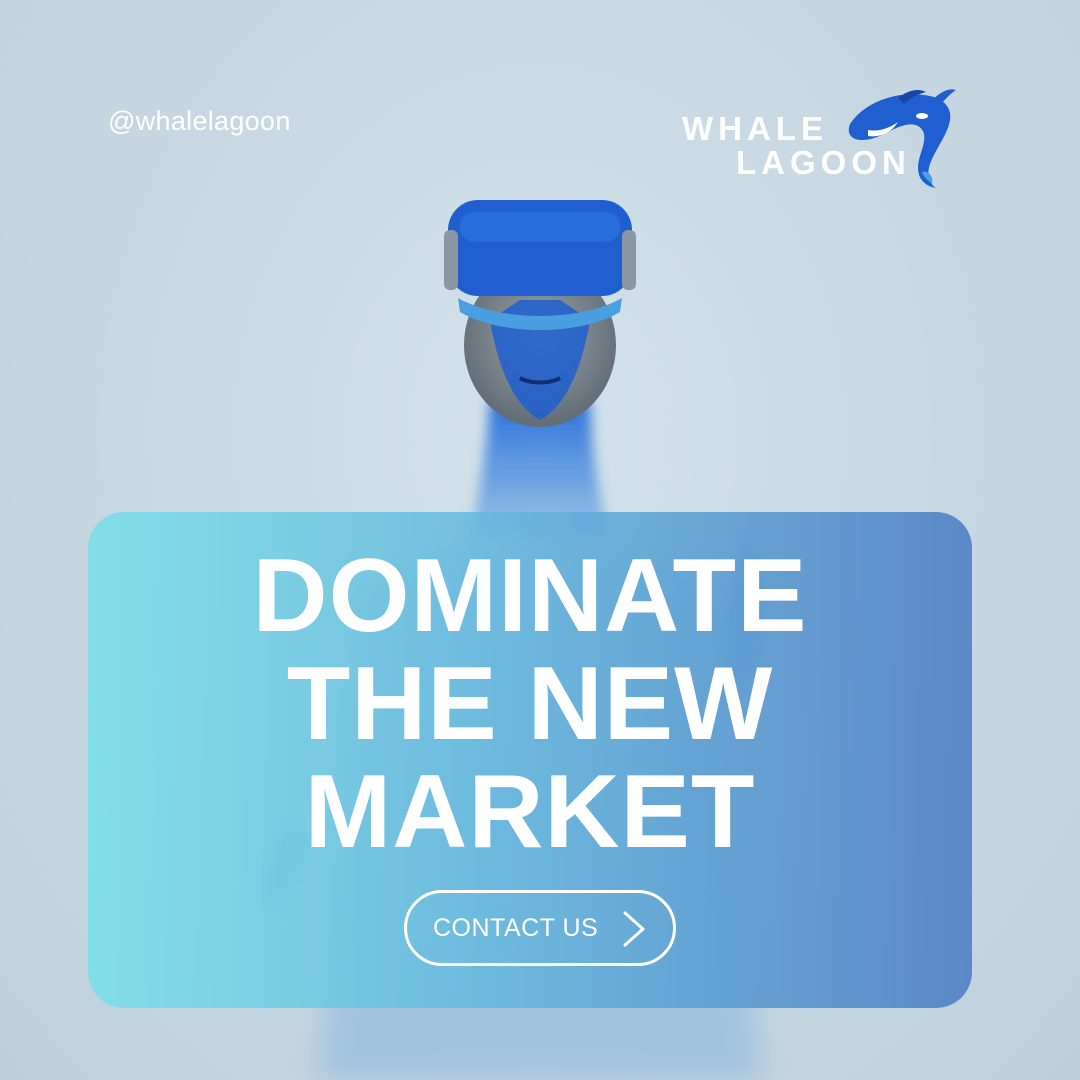  Describe the element at coordinates (530, 812) in the screenshot. I see `headline-line-3: MARKET` at that location.